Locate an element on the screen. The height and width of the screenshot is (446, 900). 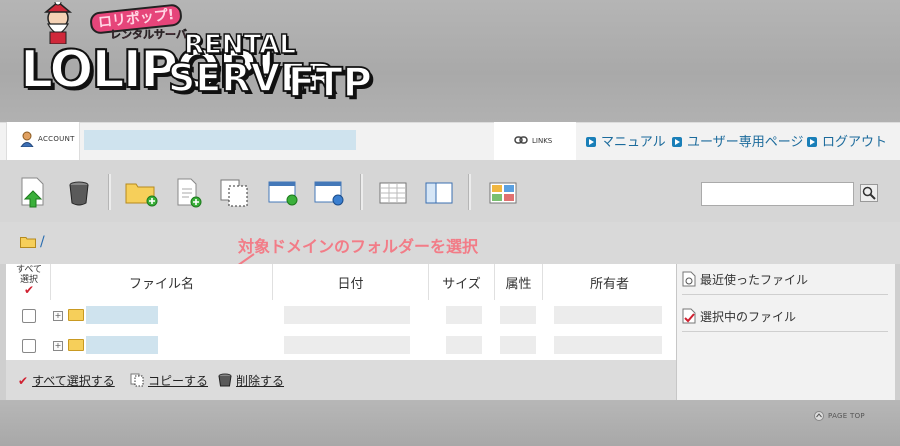
thumbnail-view-button is located at coordinates (503, 193).